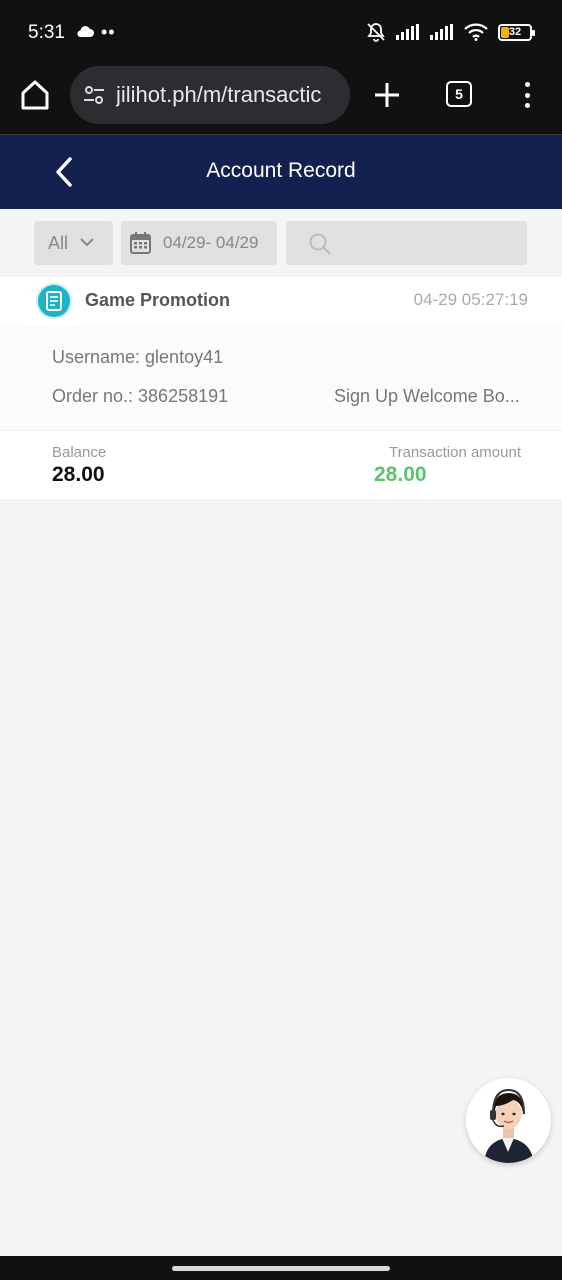 The width and height of the screenshot is (562, 1280). Describe the element at coordinates (281, 31) in the screenshot. I see `status-bar: 5:31 •• 32` at that location.